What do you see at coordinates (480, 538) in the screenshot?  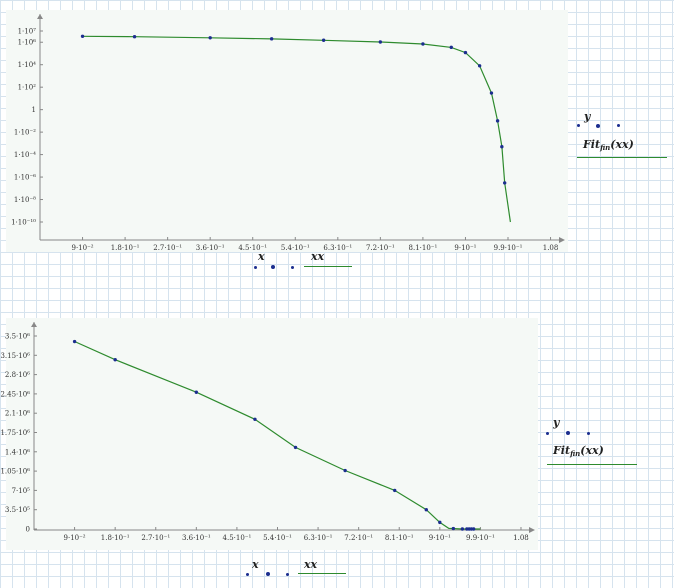 I see `plot2-x-tick-label: 9.9·10⁻¹` at bounding box center [480, 538].